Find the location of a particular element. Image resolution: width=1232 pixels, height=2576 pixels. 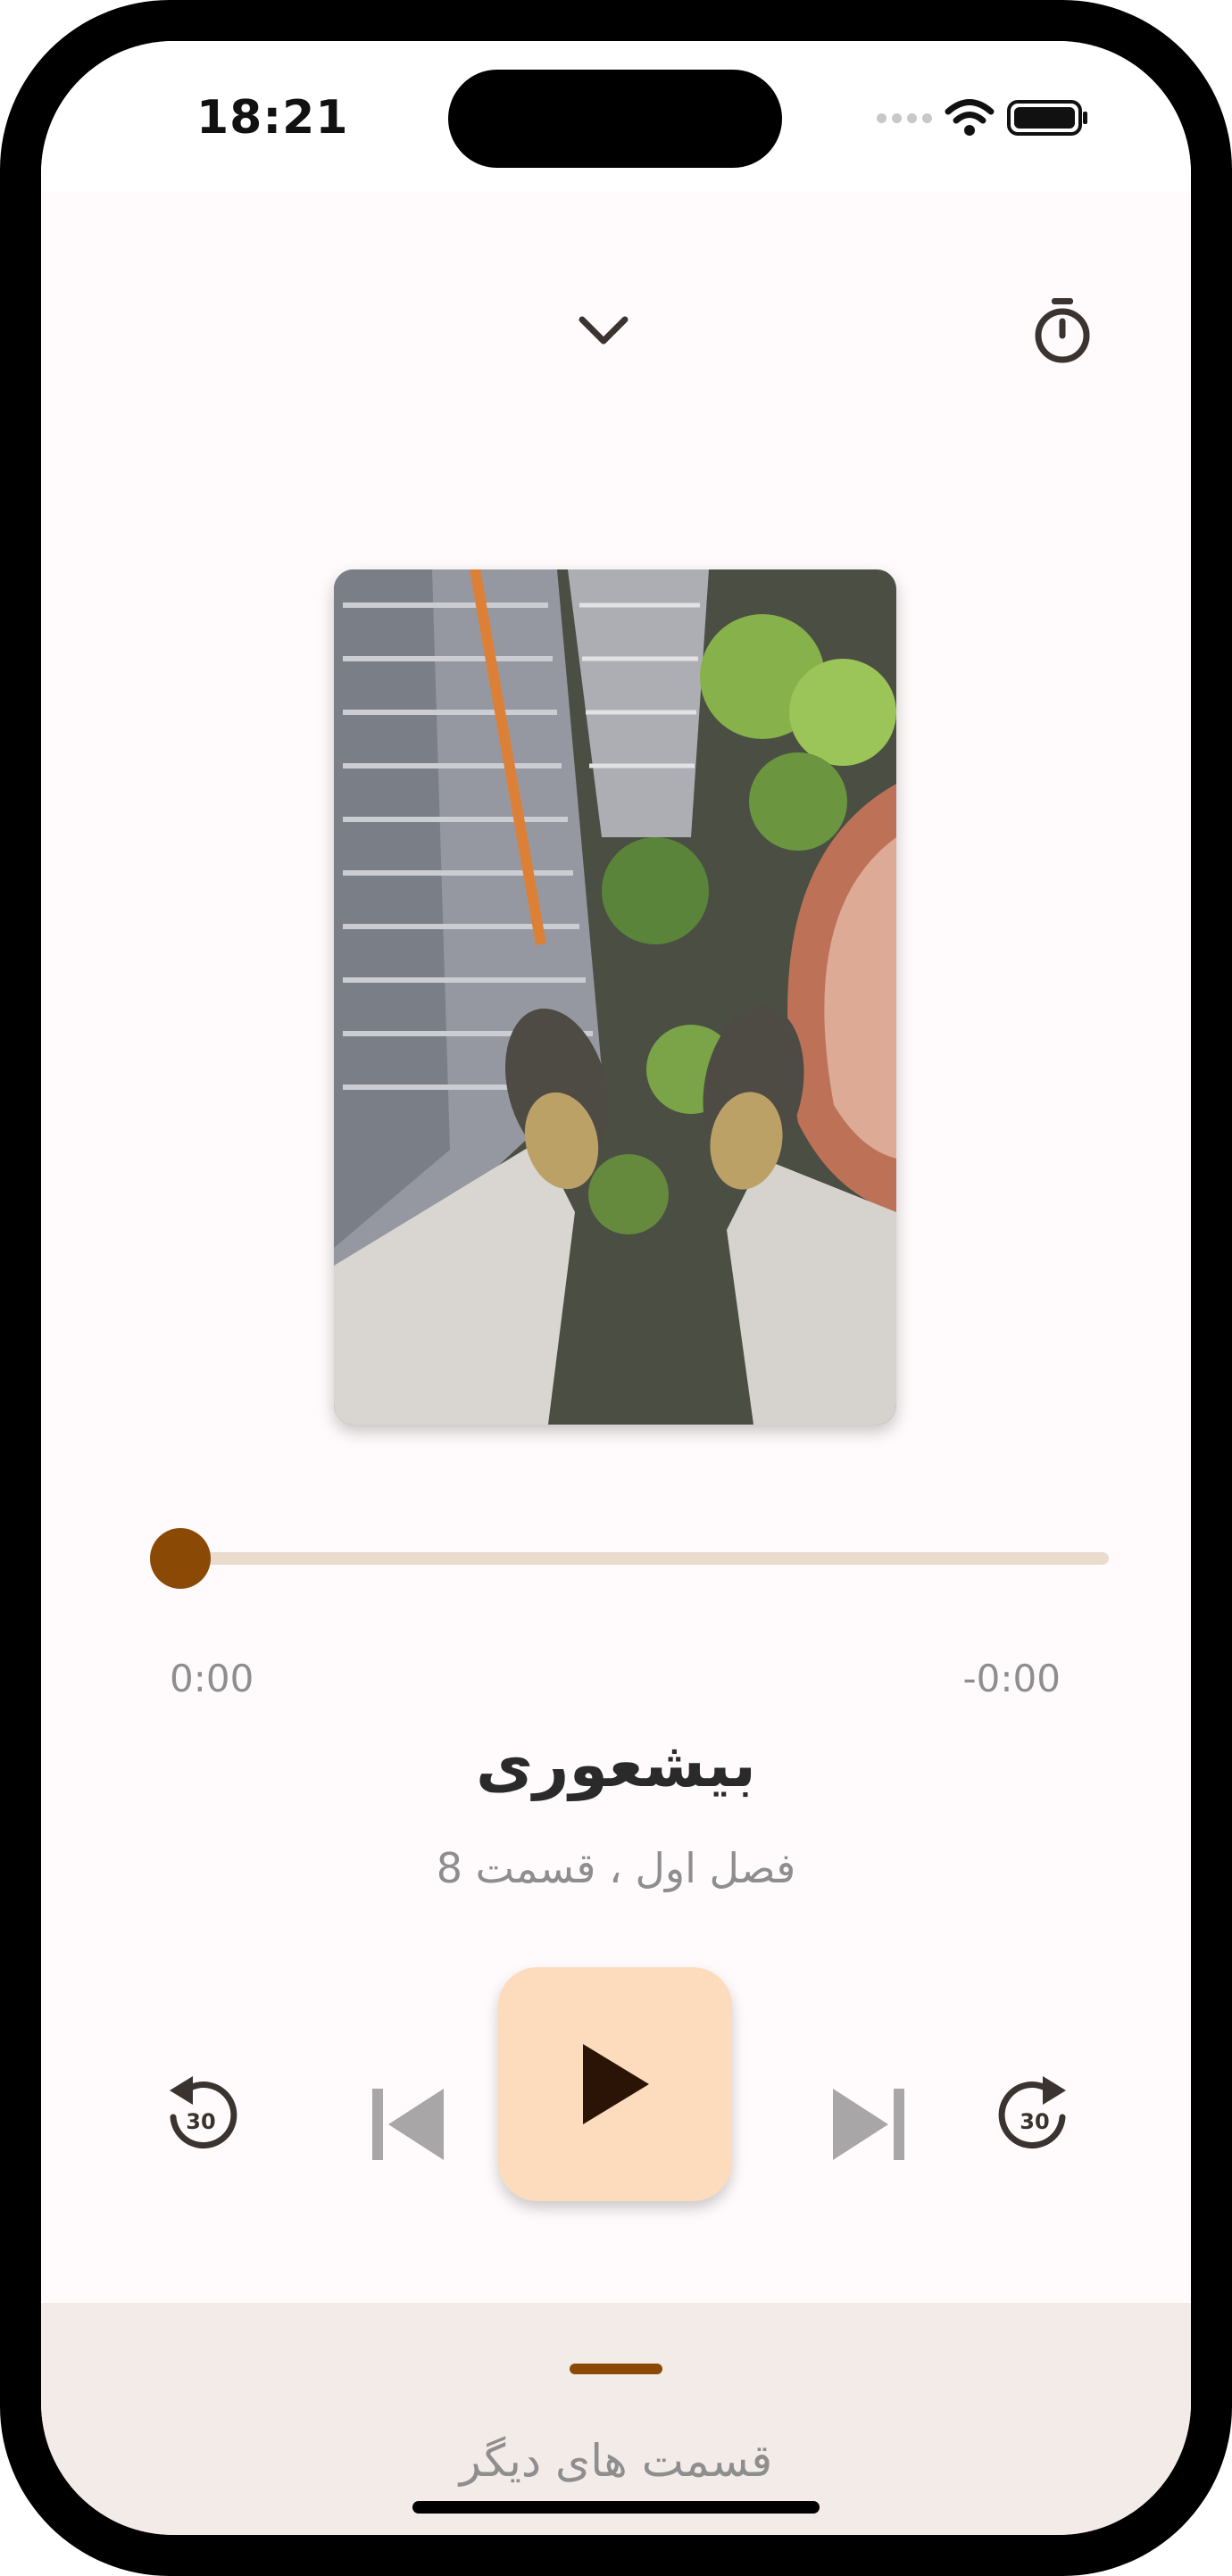

skip-previous-icon is located at coordinates (408, 2125).